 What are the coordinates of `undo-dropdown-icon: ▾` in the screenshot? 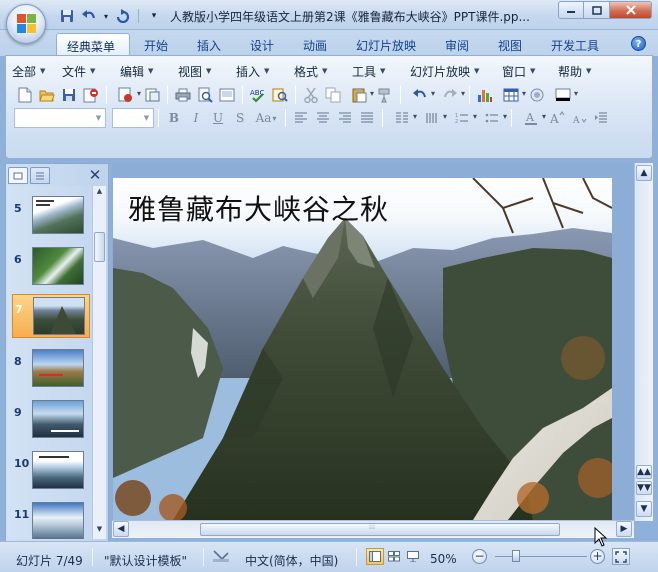 It's located at (106, 16).